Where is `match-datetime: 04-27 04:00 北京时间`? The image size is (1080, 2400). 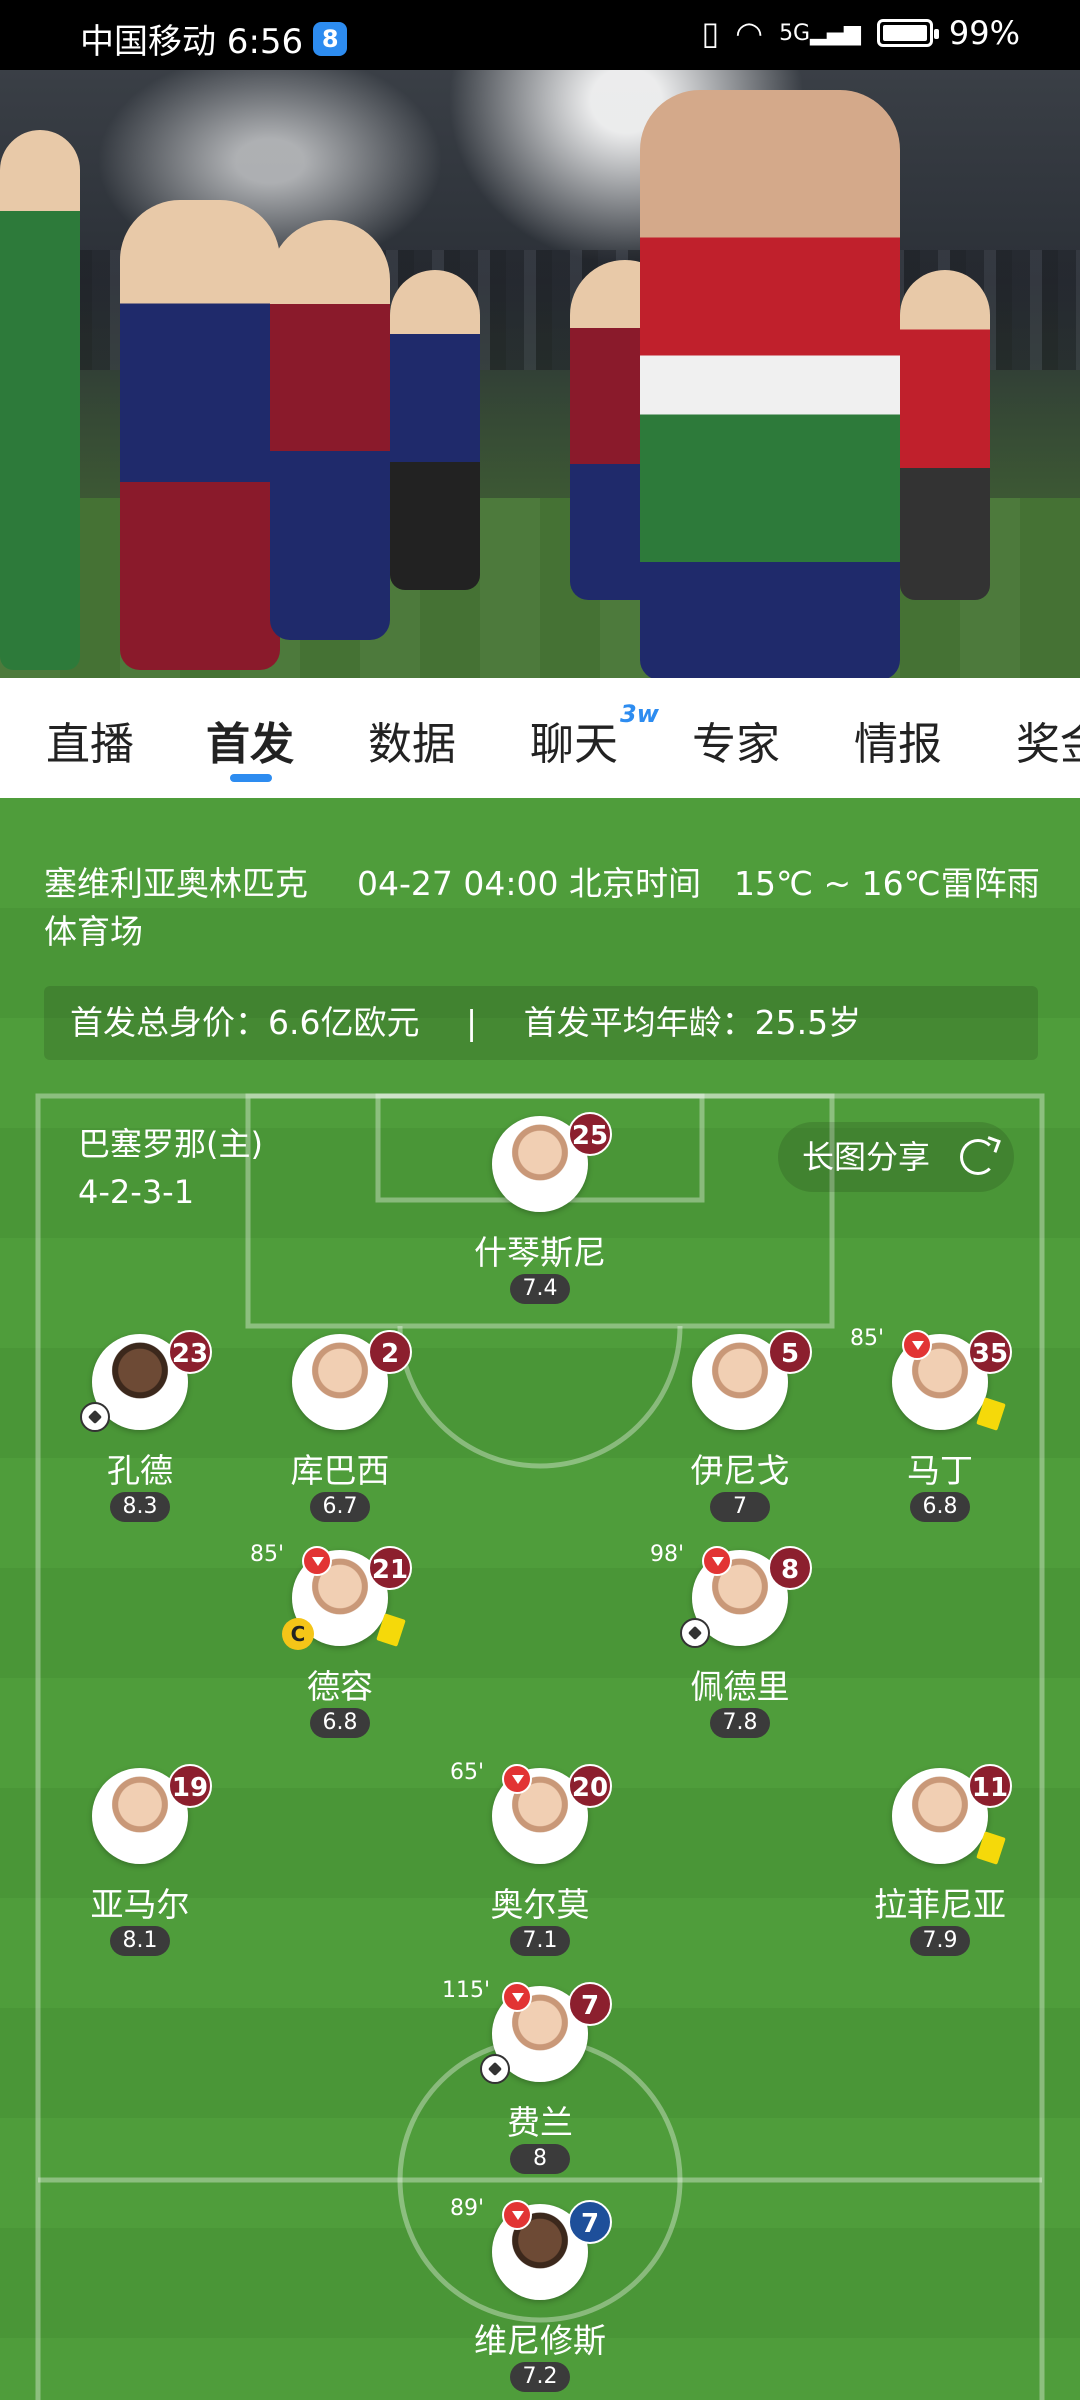
match-datetime: 04-27 04:00 北京时间 is located at coordinates (529, 883).